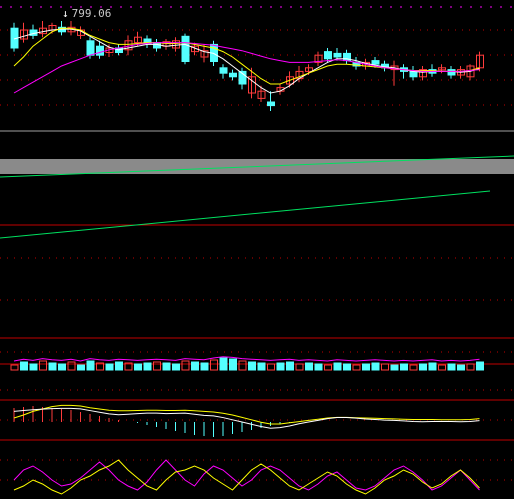  What do you see at coordinates (257, 166) in the screenshot?
I see `trend-line-upper` at bounding box center [257, 166].